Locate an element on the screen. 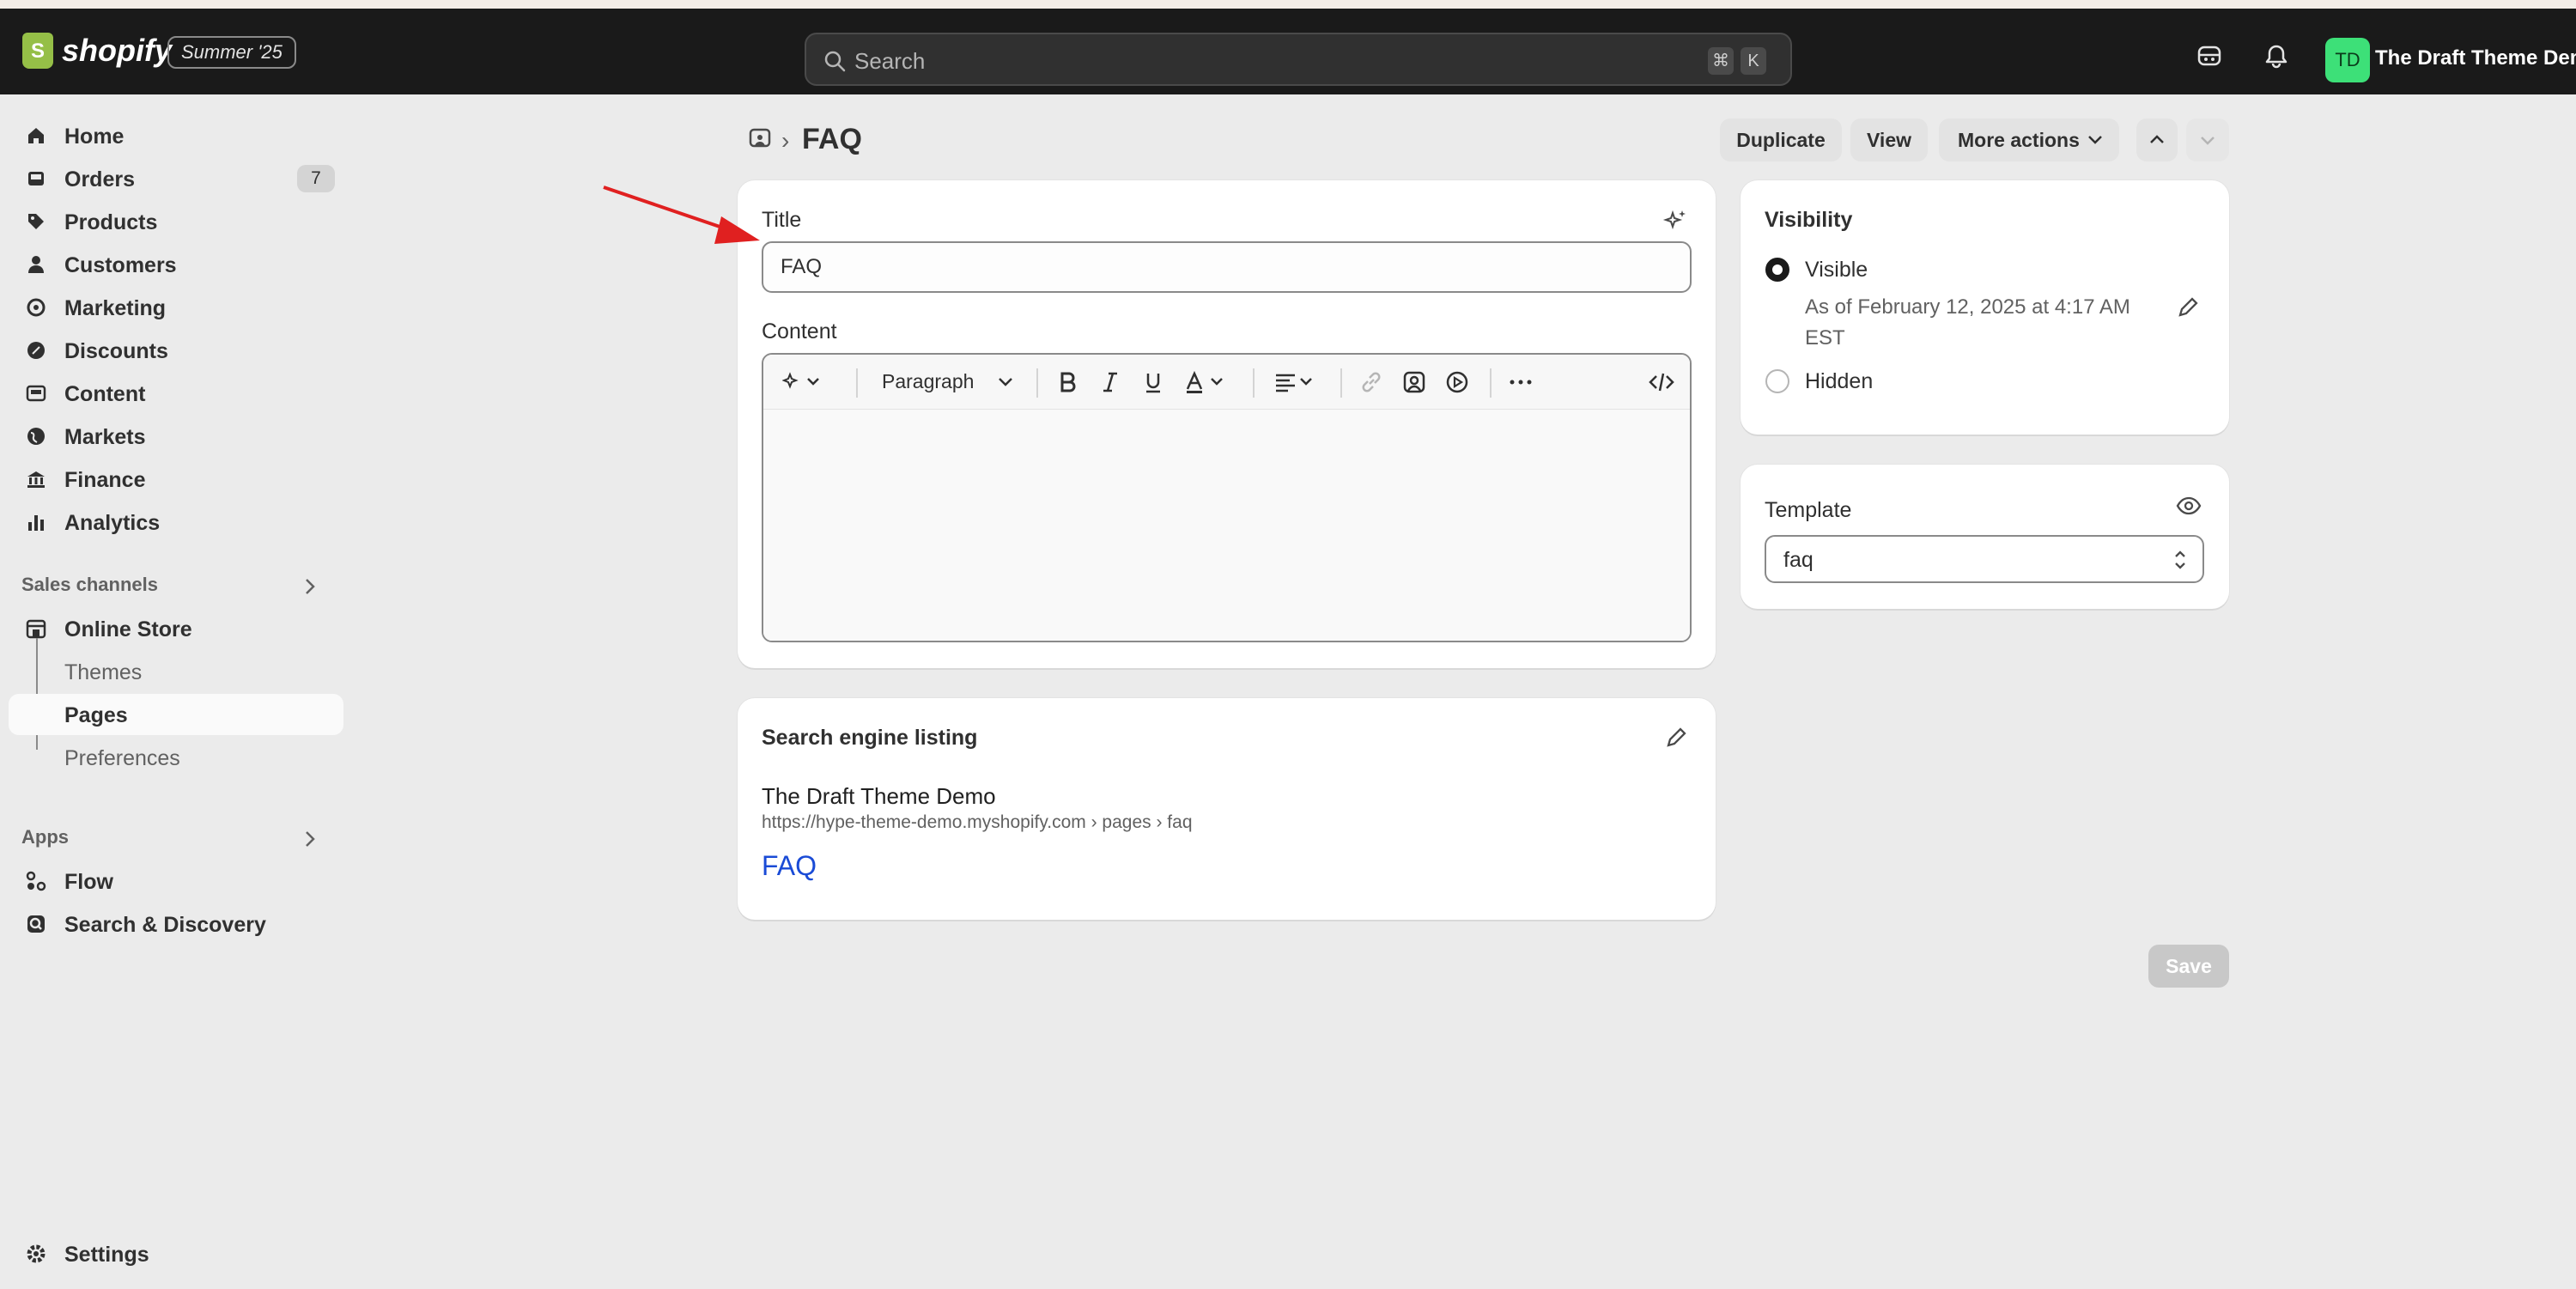 The width and height of the screenshot is (2576, 1289). sales-channels-heading: Sales channels is located at coordinates (90, 585).